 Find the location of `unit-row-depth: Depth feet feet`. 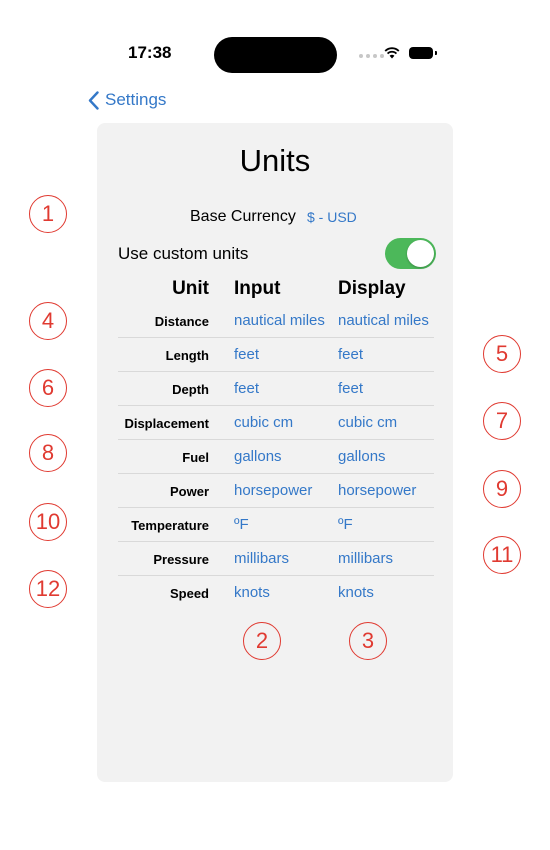

unit-row-depth: Depth feet feet is located at coordinates (276, 389).